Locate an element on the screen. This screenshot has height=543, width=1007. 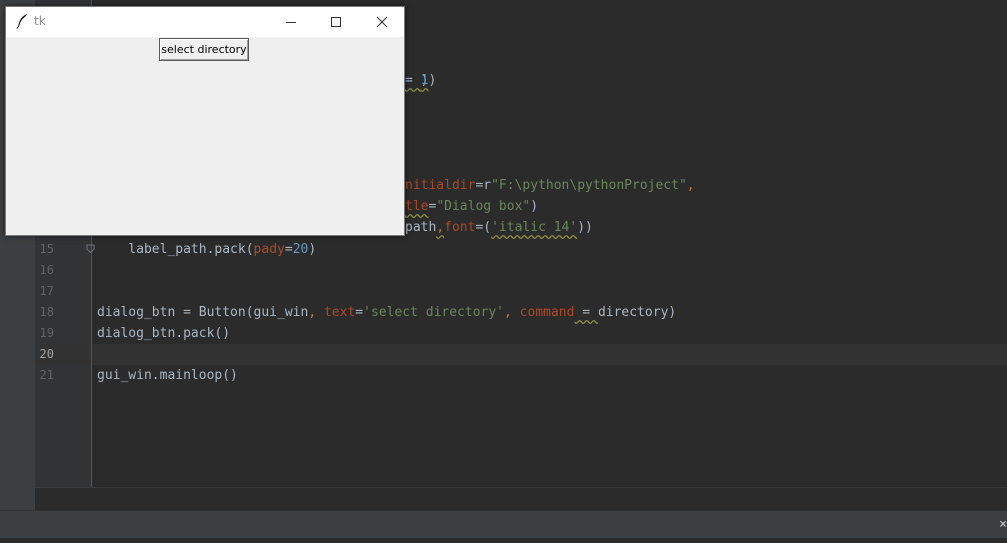
code-token: =r is located at coordinates (483, 185).